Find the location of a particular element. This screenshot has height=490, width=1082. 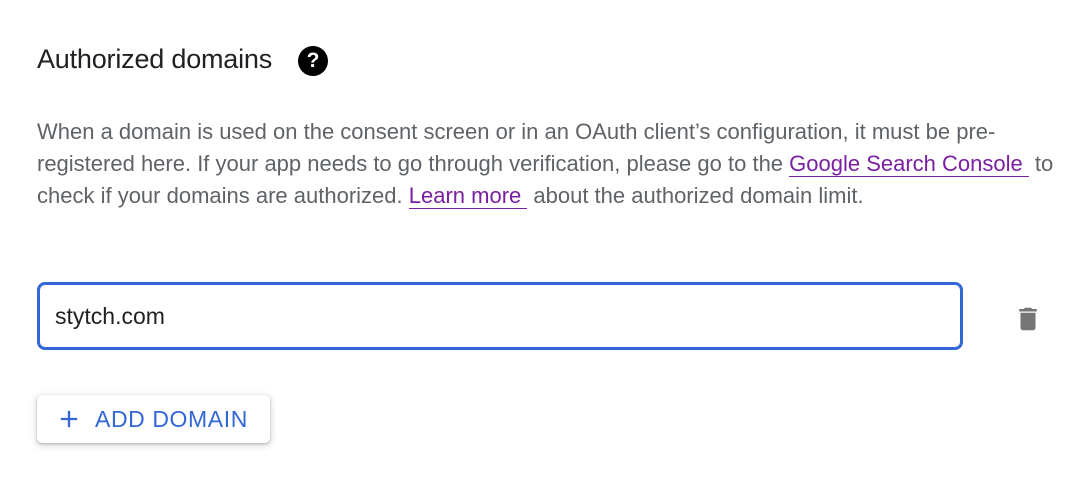

domain-row is located at coordinates (552, 317).